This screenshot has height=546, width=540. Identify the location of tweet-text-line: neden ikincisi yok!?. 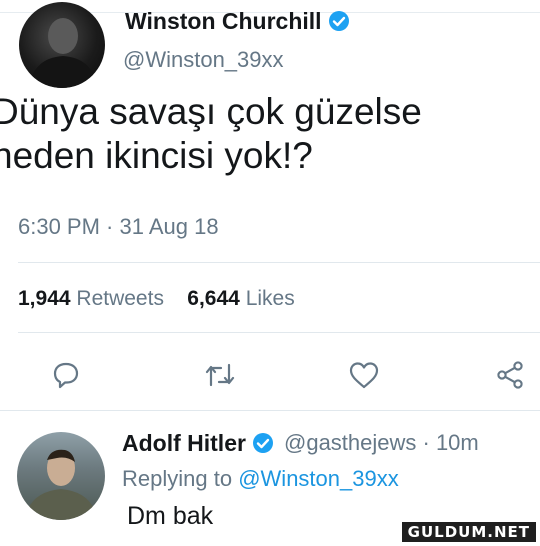
(156, 155).